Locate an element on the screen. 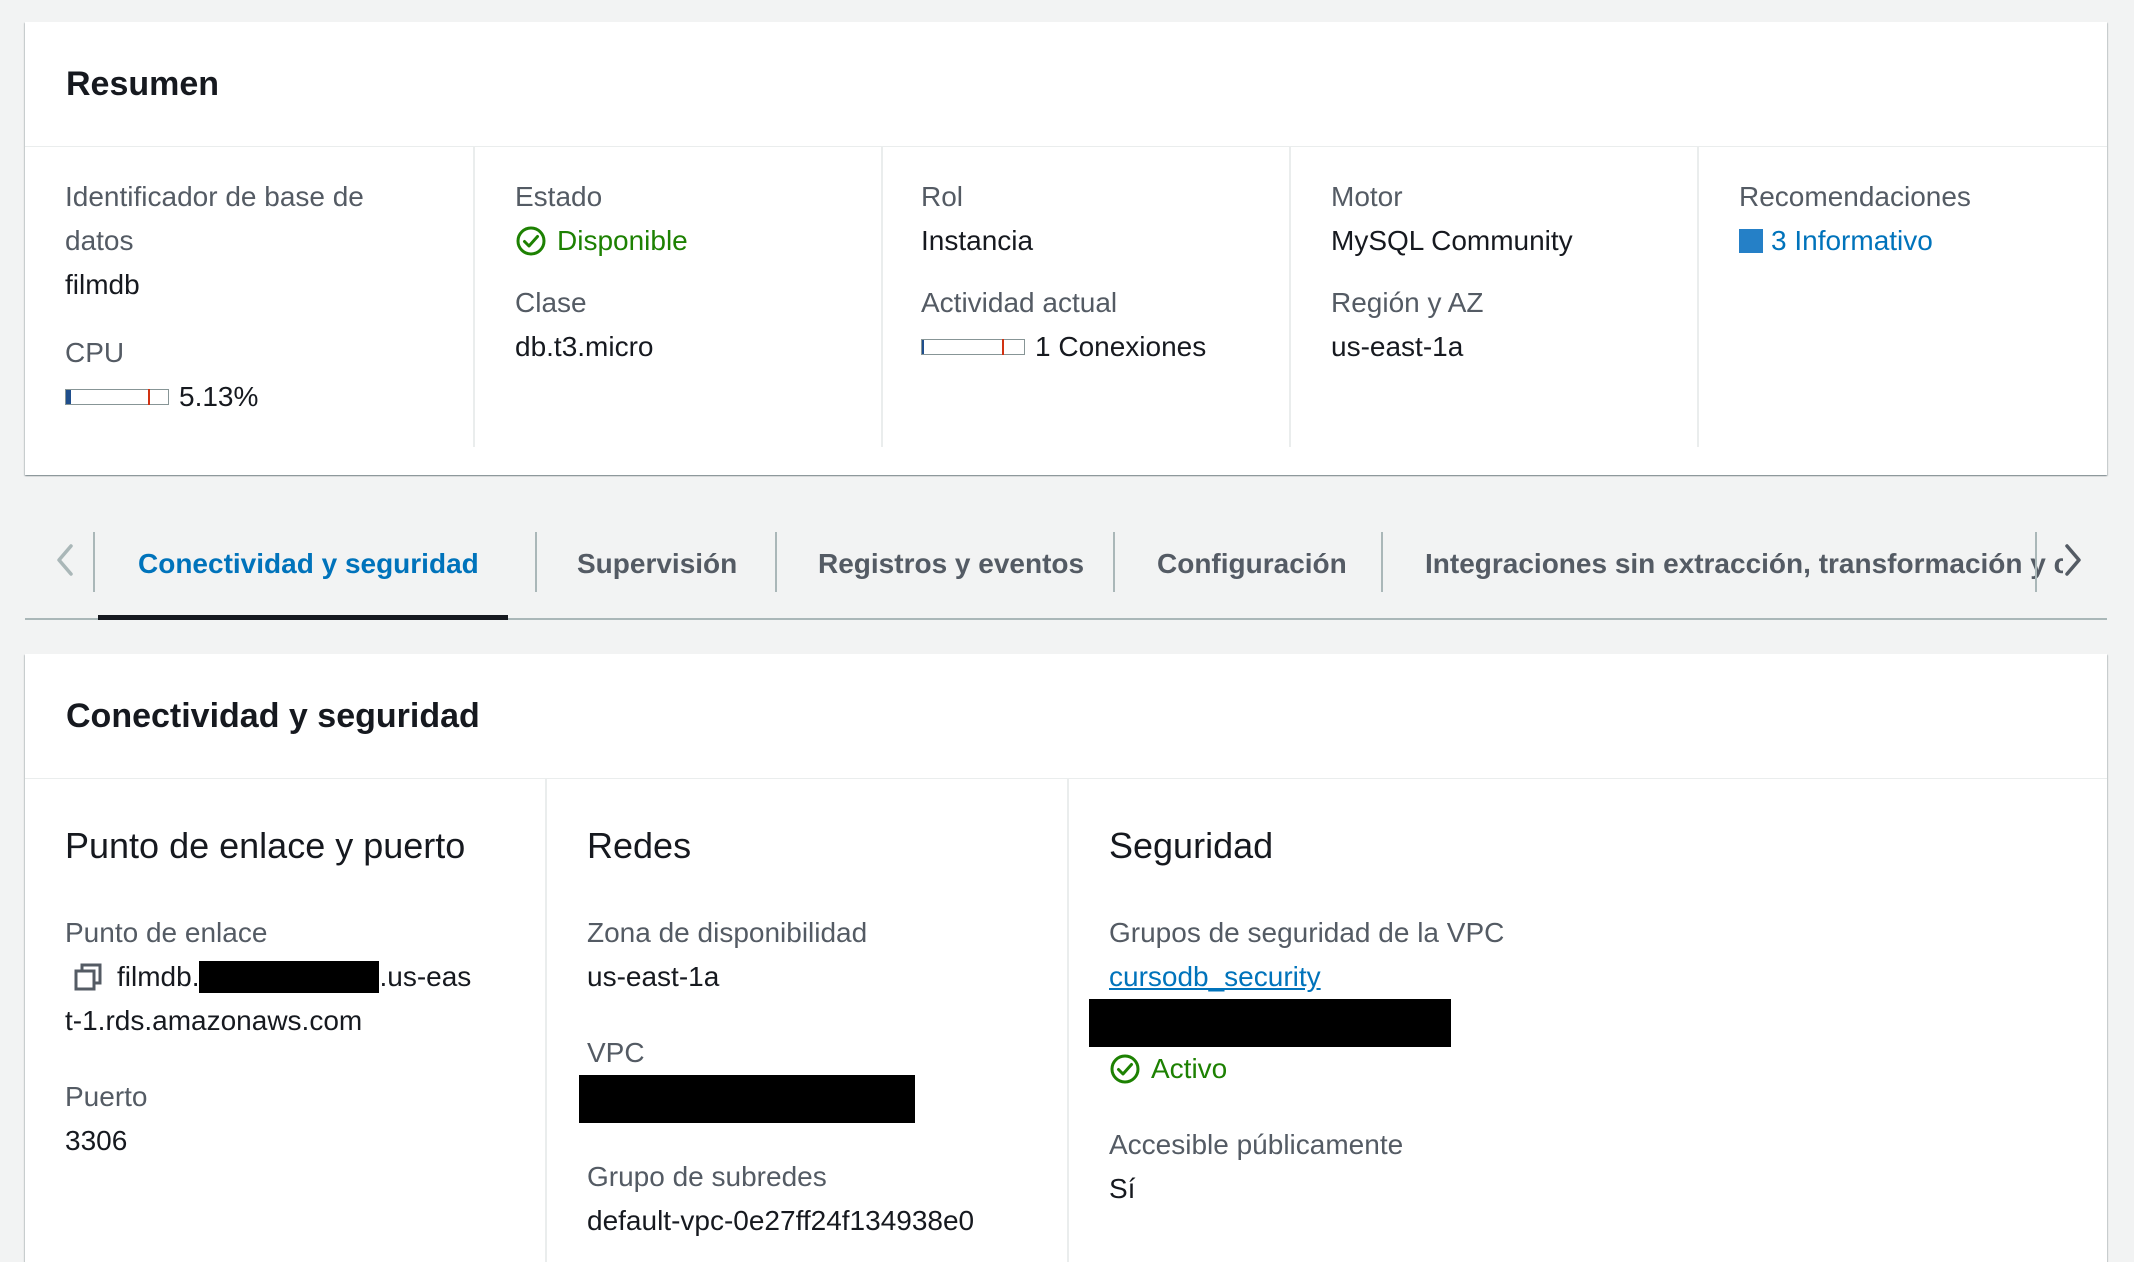 Image resolution: width=2134 pixels, height=1262 pixels. tab-label: Registros y eventos is located at coordinates (951, 563).